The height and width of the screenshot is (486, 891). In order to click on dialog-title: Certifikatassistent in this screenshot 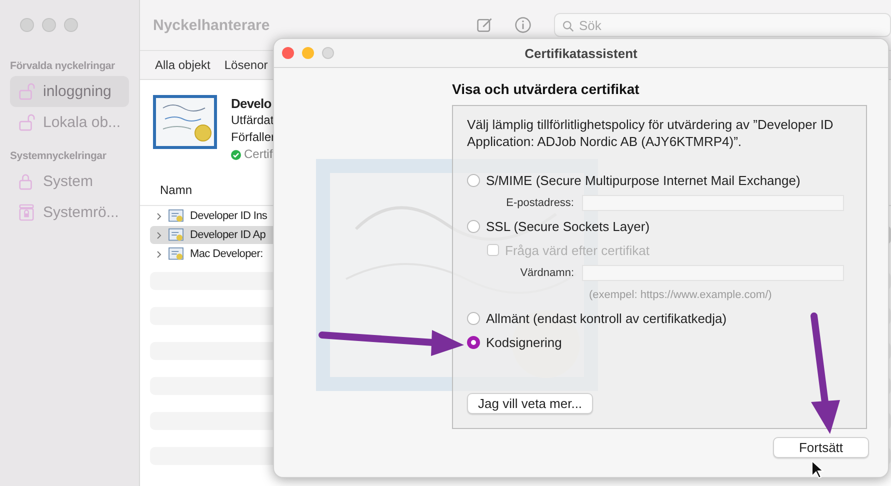, I will do `click(581, 53)`.